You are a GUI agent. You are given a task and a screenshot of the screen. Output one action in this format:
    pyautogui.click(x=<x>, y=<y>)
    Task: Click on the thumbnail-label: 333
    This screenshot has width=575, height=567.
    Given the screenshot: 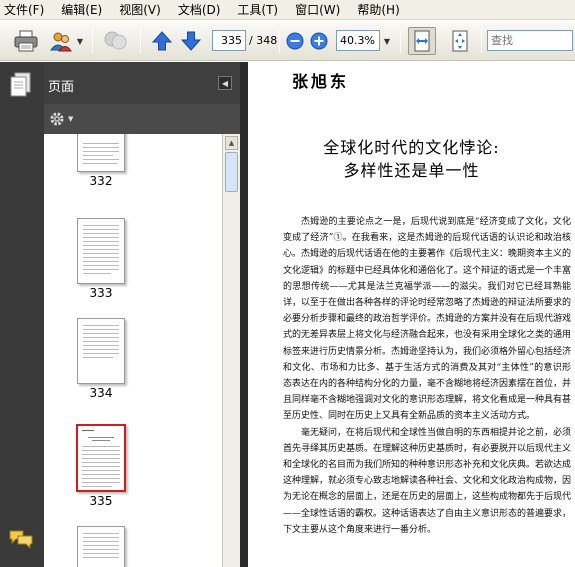 What is the action you would take?
    pyautogui.click(x=101, y=293)
    